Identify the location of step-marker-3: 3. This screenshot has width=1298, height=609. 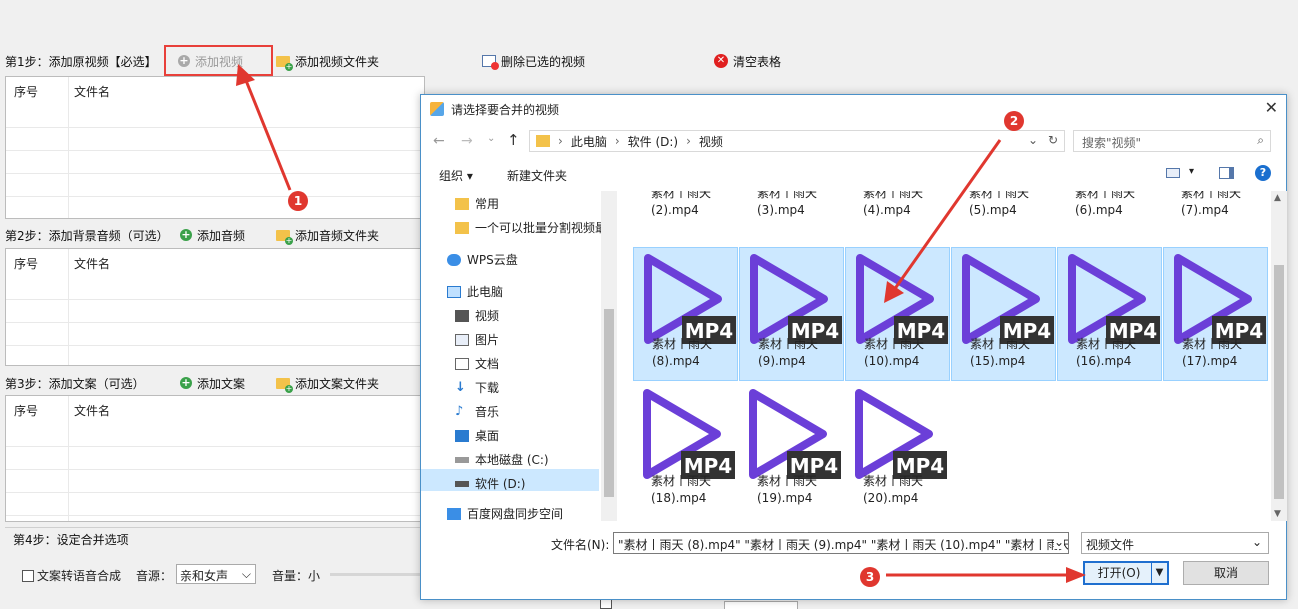
(870, 577).